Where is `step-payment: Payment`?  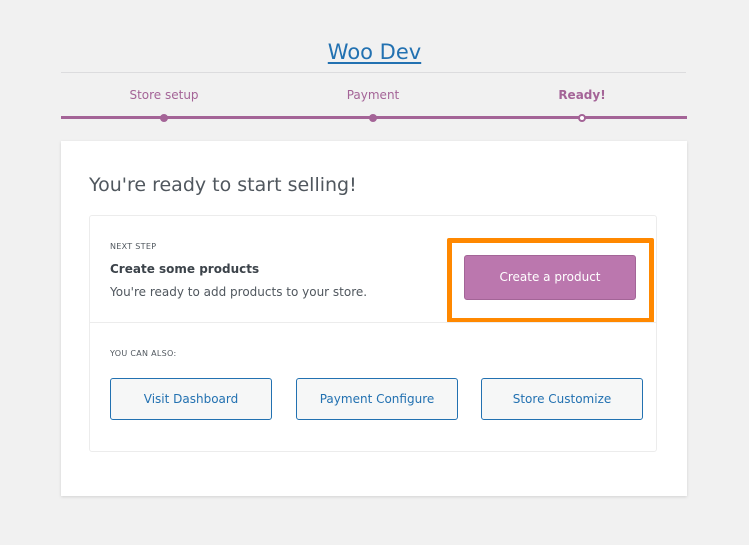
step-payment: Payment is located at coordinates (373, 105).